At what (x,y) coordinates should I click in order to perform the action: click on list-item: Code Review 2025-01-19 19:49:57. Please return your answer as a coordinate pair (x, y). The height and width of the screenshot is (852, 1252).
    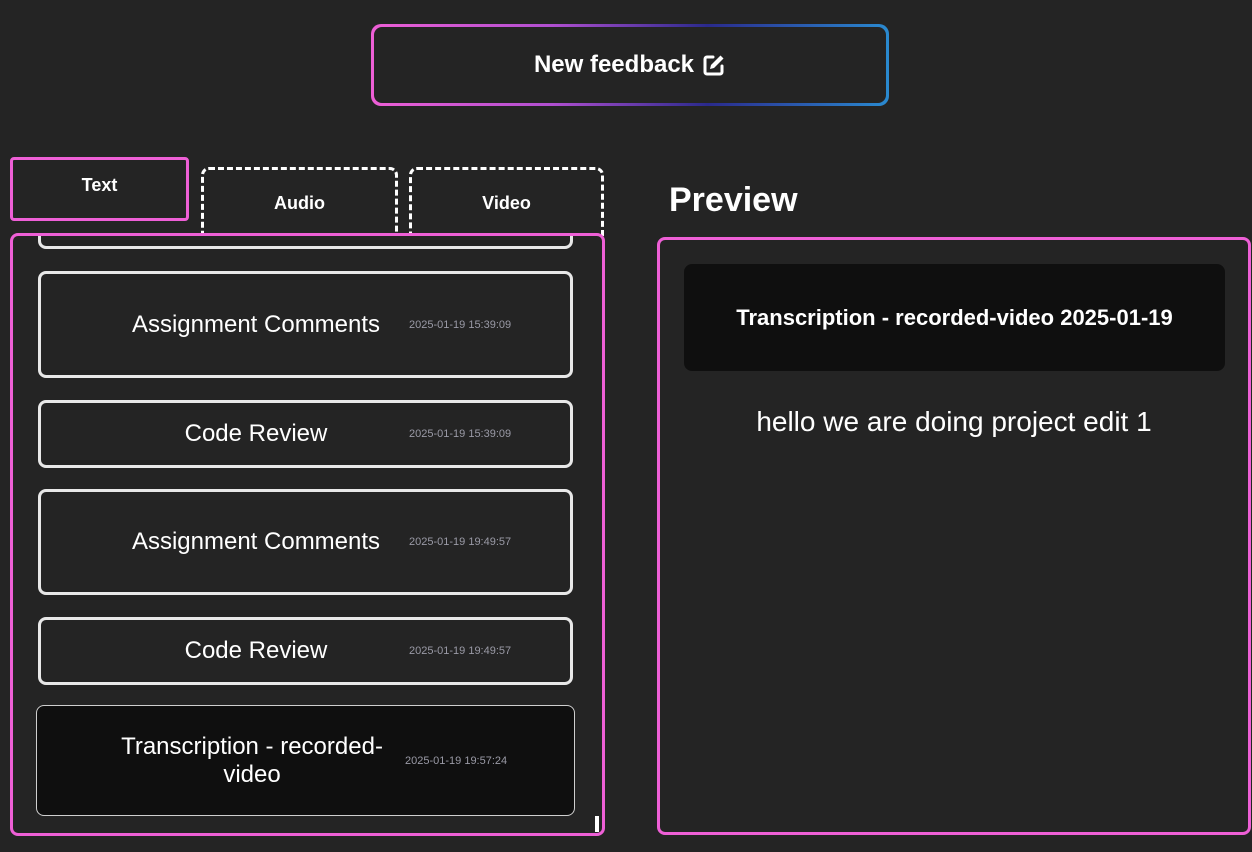
    Looking at the image, I should click on (305, 651).